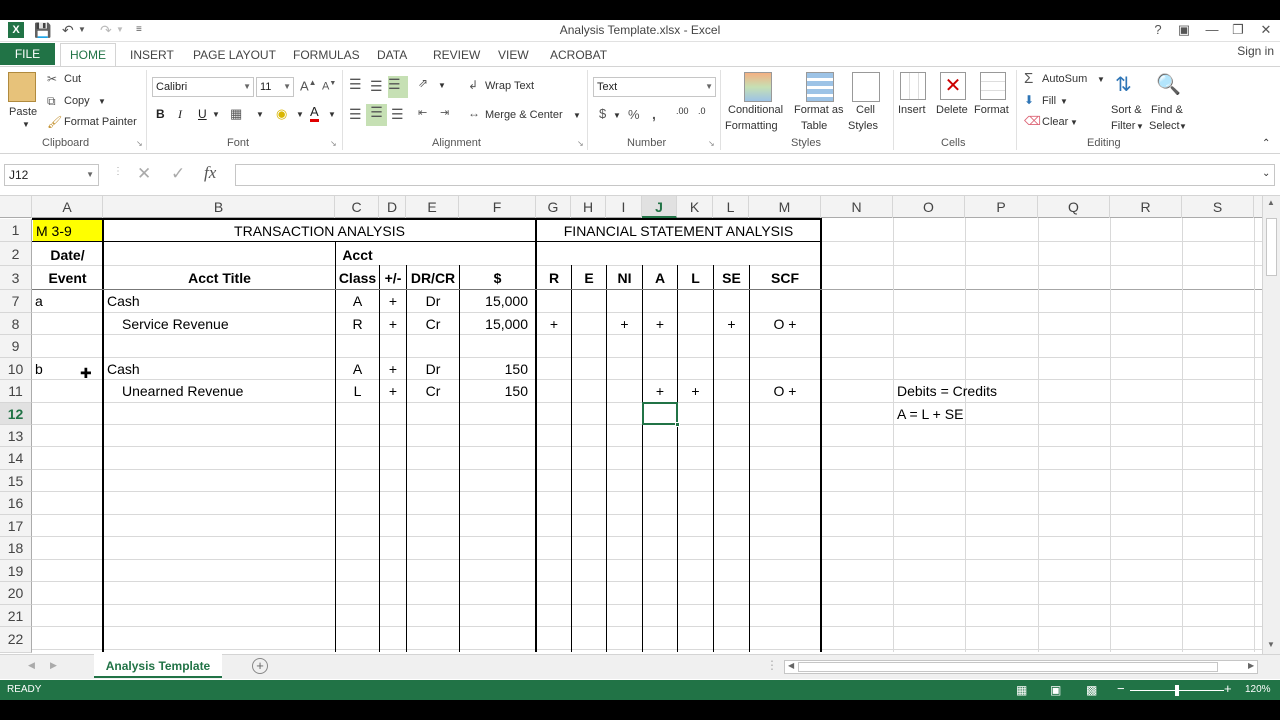 Image resolution: width=1280 pixels, height=720 pixels. Describe the element at coordinates (16, 503) in the screenshot. I see `row-header-16: 16` at that location.